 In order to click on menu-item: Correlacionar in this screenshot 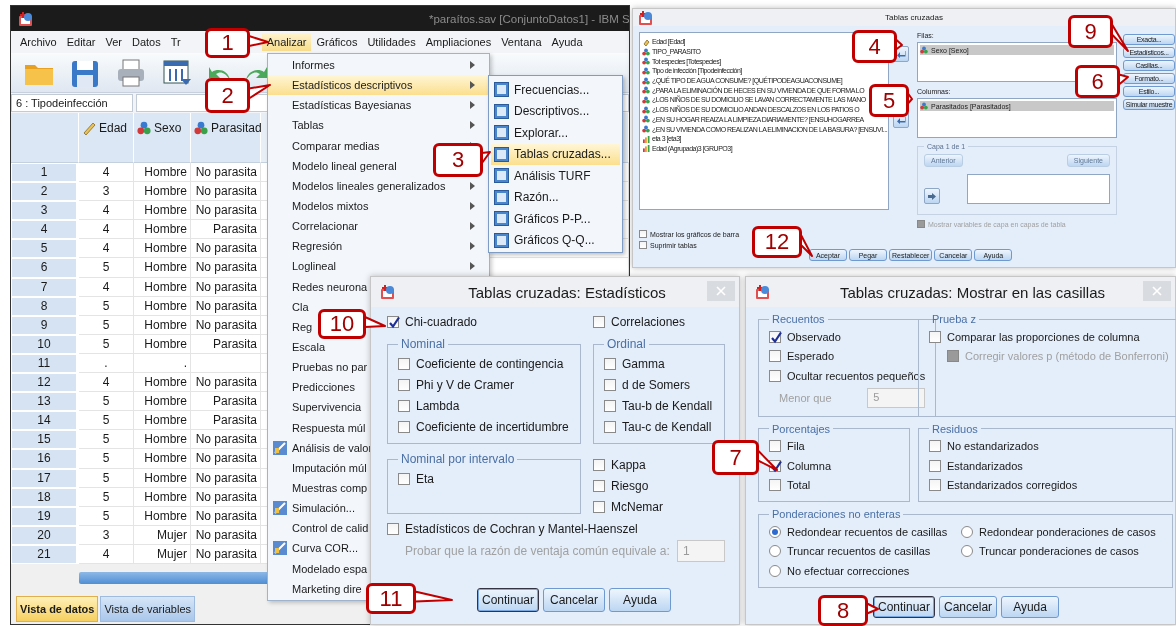, I will do `click(313, 226)`.